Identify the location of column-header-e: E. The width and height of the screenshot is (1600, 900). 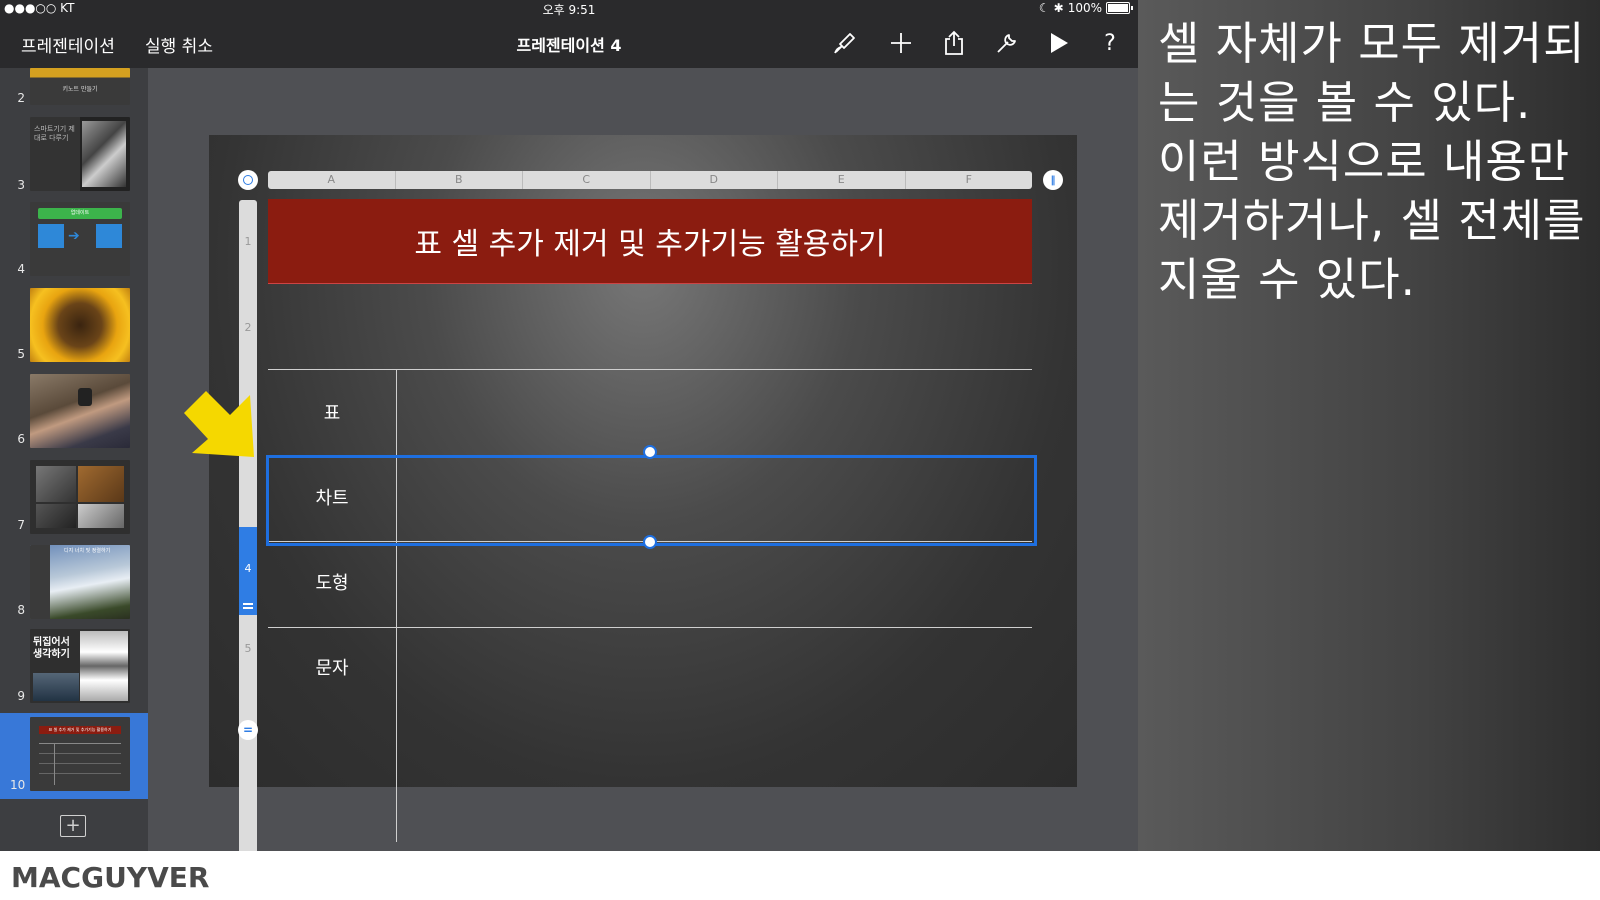
(842, 180).